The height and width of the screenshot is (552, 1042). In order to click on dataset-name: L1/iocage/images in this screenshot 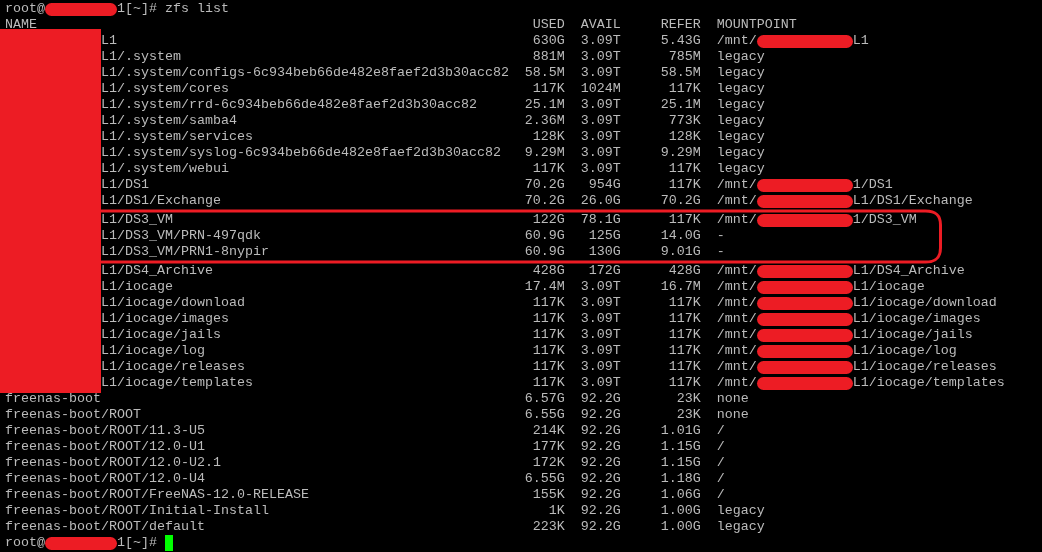, I will do `click(164, 319)`.